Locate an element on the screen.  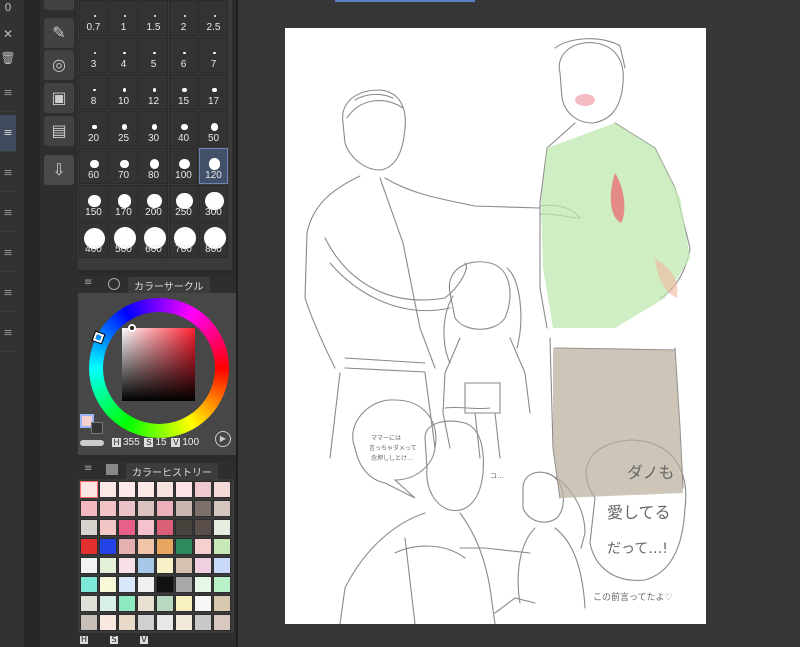
brush-size-2: 2 is located at coordinates (183, 18).